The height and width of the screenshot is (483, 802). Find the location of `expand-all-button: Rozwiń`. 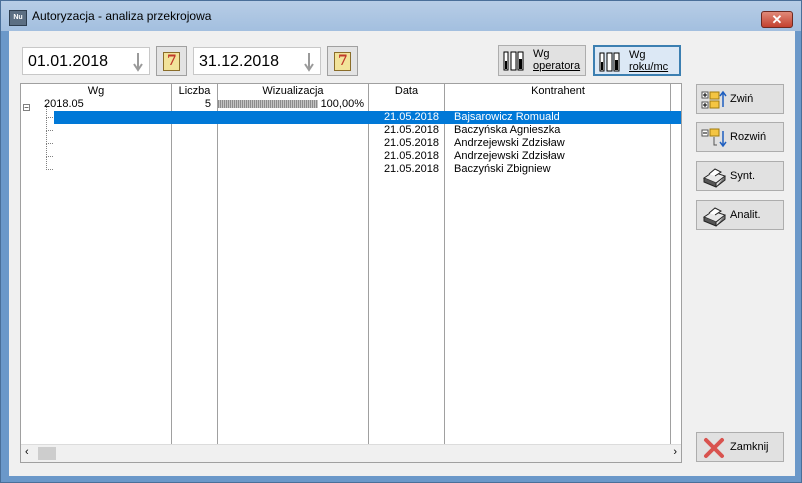

expand-all-button: Rozwiń is located at coordinates (740, 137).